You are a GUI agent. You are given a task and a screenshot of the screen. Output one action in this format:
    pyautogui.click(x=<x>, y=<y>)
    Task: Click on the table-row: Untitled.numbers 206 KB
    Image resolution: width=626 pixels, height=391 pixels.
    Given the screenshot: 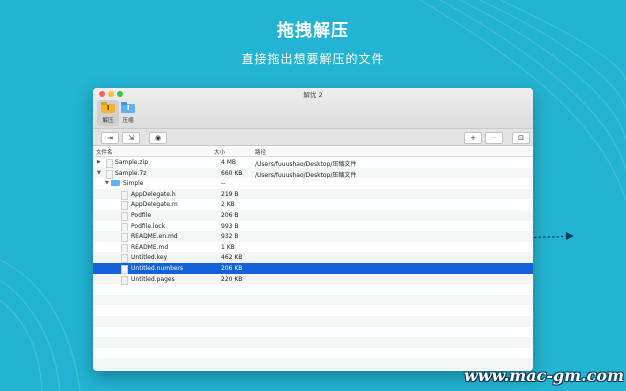 What is the action you would take?
    pyautogui.click(x=313, y=268)
    